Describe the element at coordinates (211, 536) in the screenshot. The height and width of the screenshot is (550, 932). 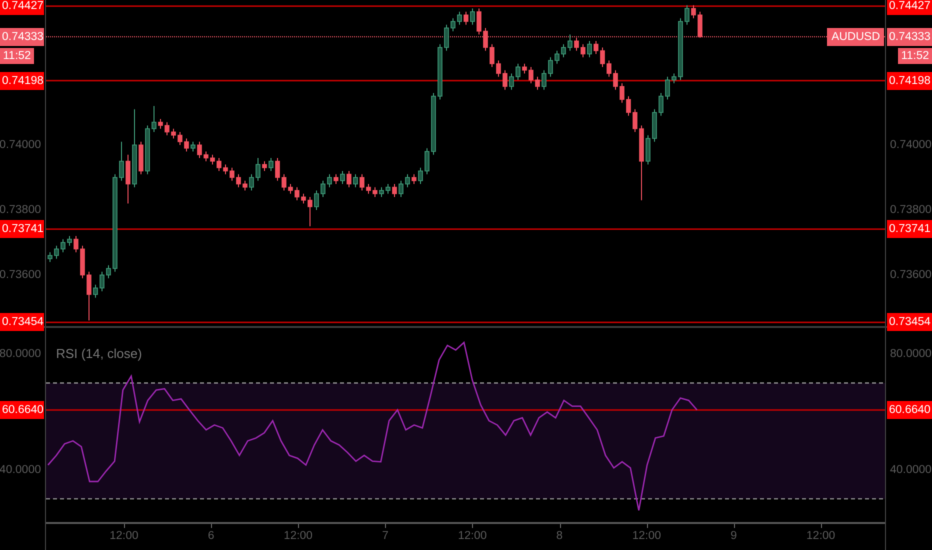
I see `time-label: 6` at that location.